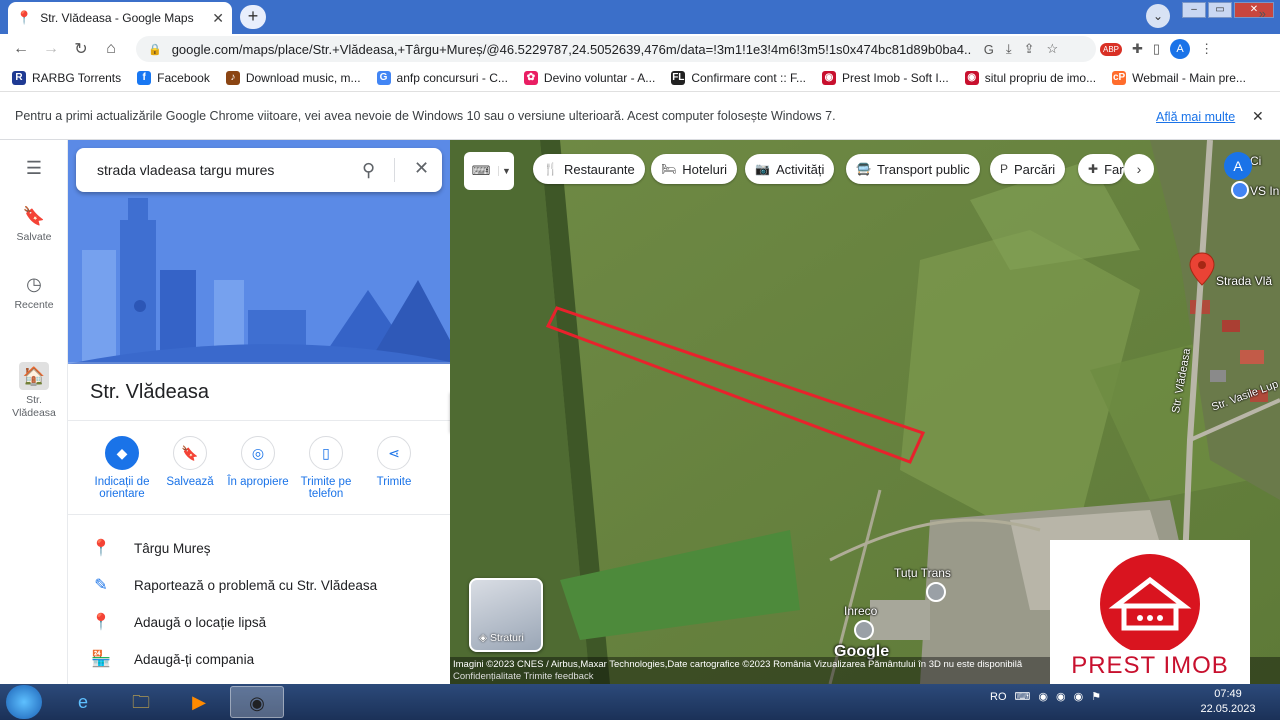  What do you see at coordinates (259, 252) in the screenshot?
I see `place-hero-illustration: ⚲ ✕` at bounding box center [259, 252].